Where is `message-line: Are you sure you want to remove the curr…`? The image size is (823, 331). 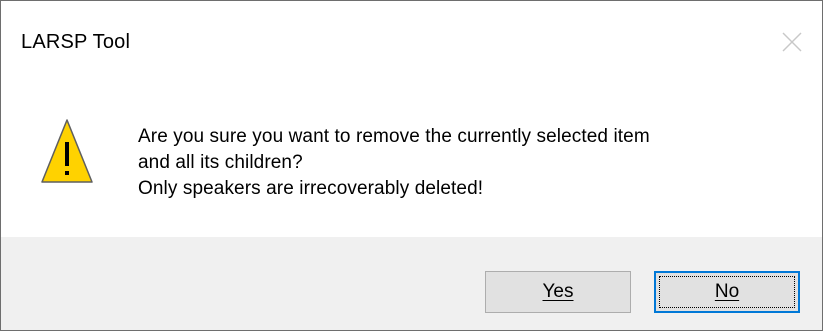 message-line: Are you sure you want to remove the curr… is located at coordinates (394, 136).